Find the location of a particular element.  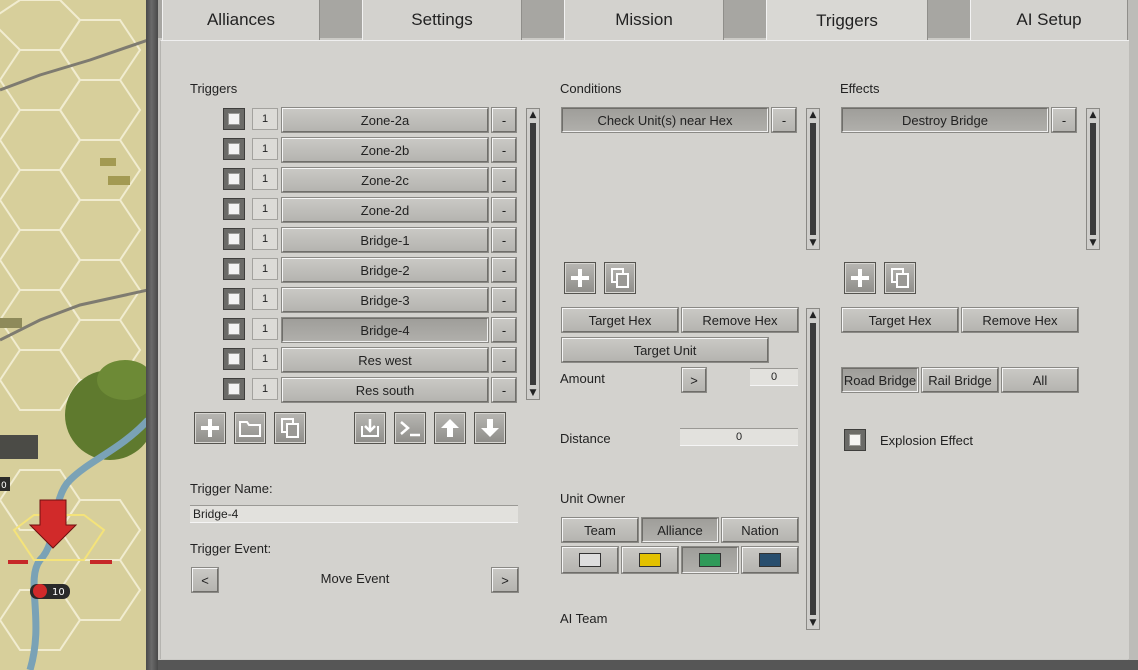

tab-alliances: Alliances is located at coordinates (241, 20).